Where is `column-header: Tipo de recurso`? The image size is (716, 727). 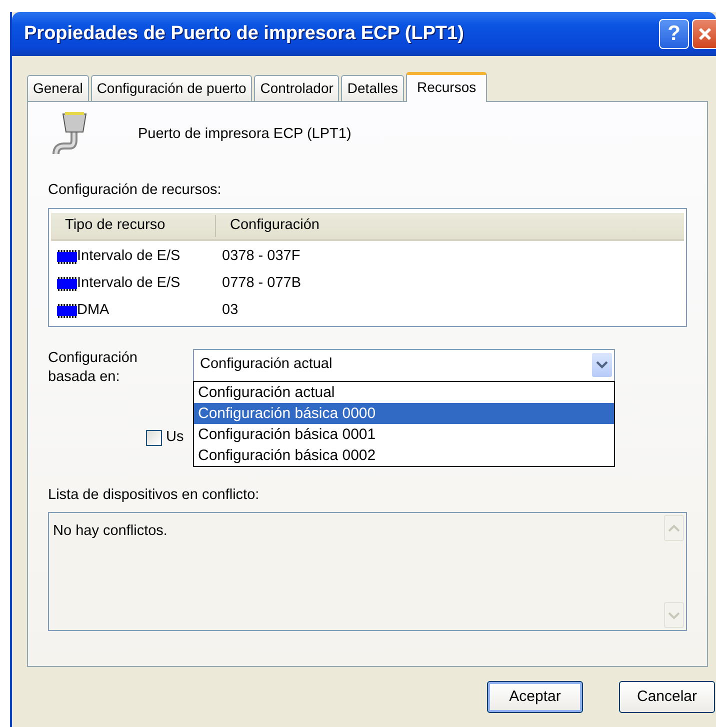
column-header: Tipo de recurso is located at coordinates (133, 225).